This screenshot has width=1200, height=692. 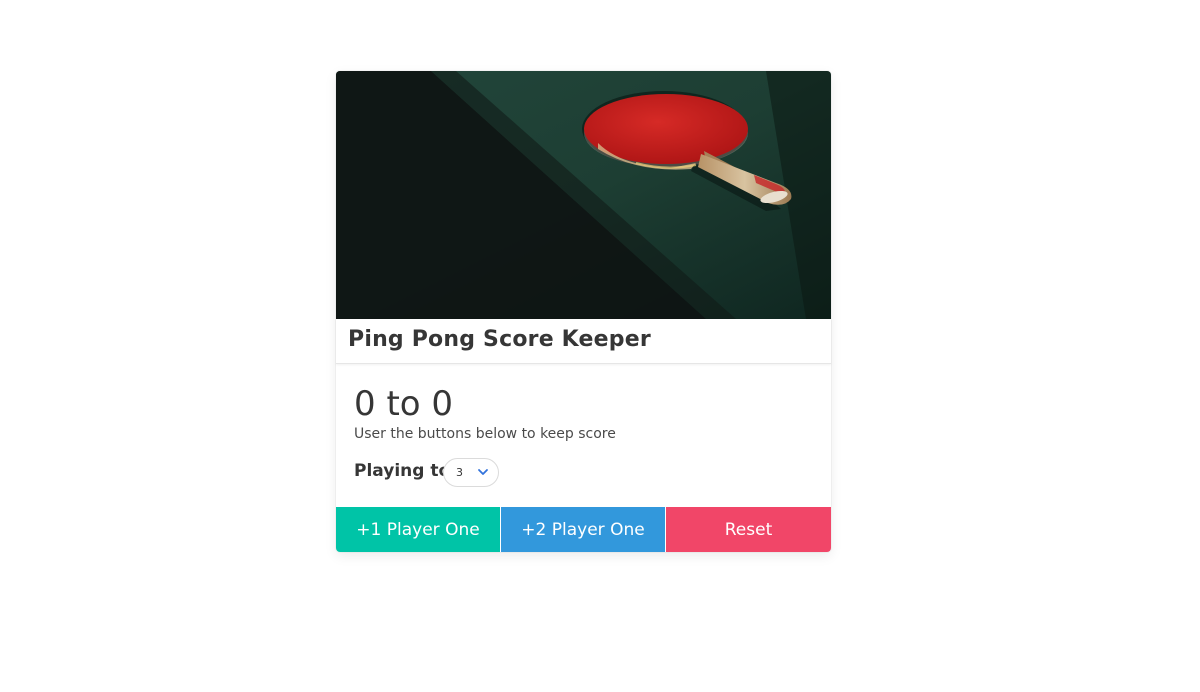 What do you see at coordinates (459, 472) in the screenshot?
I see `playing-to-value: 3` at bounding box center [459, 472].